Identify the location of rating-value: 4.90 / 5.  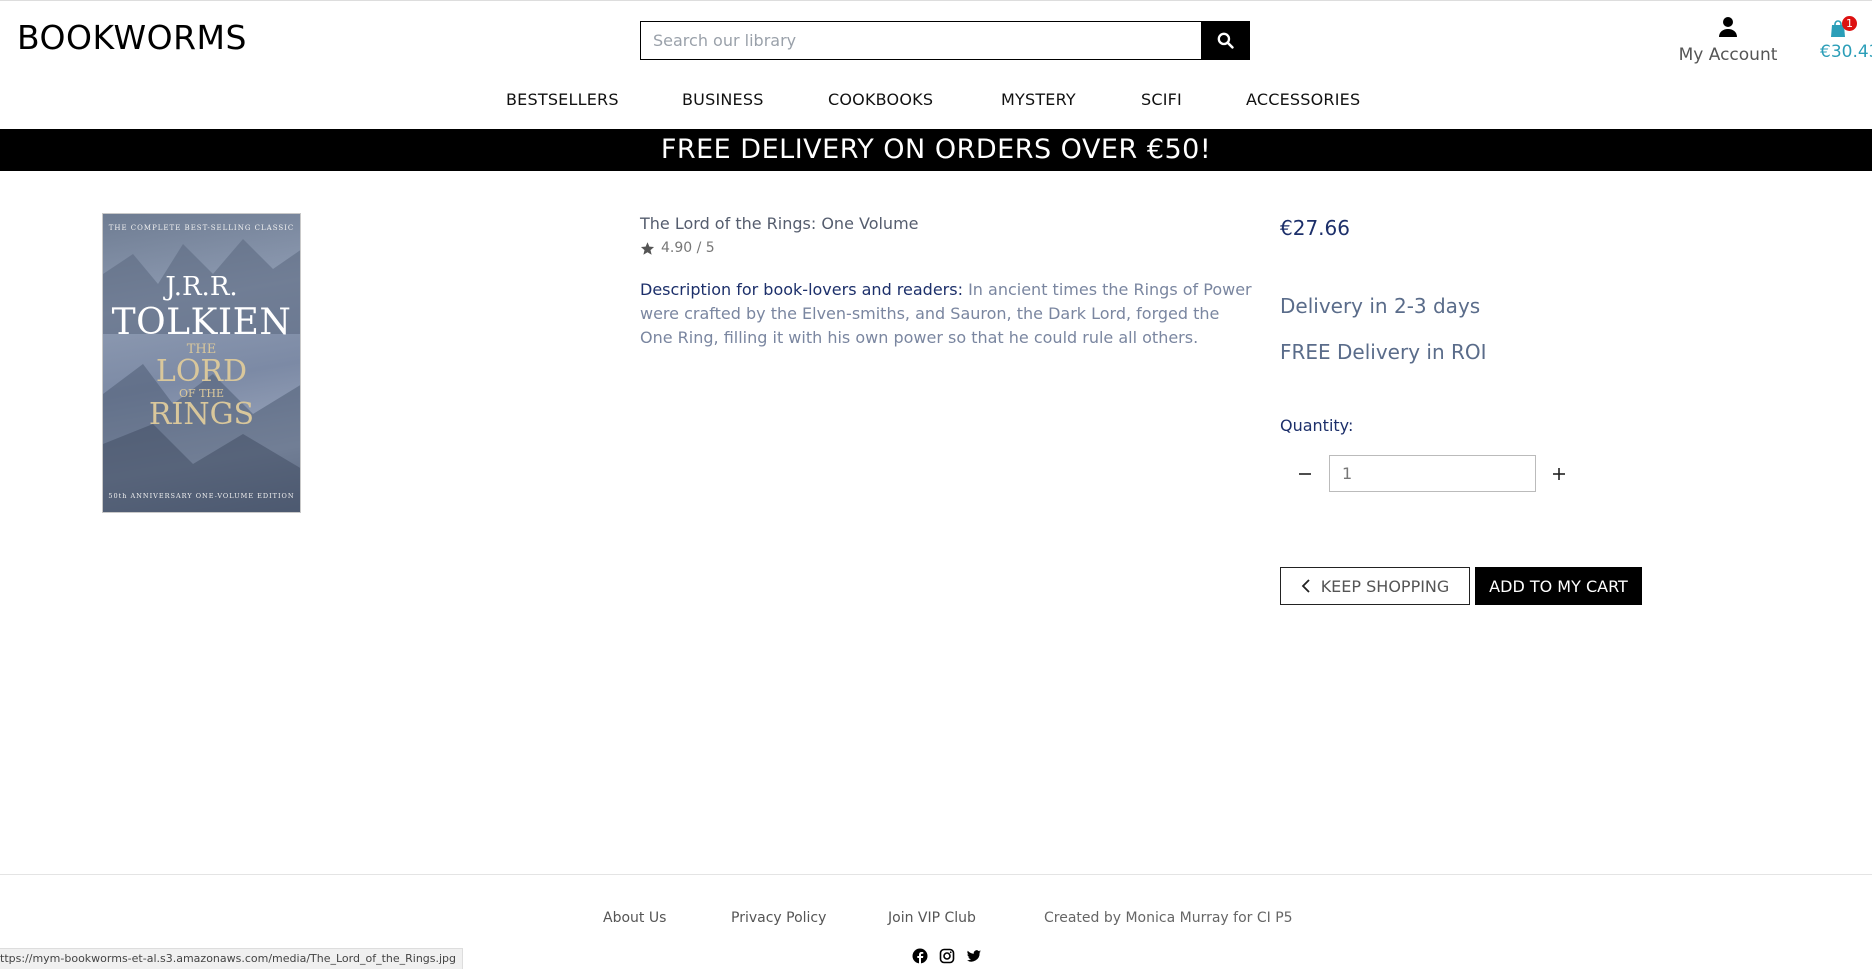
(688, 248).